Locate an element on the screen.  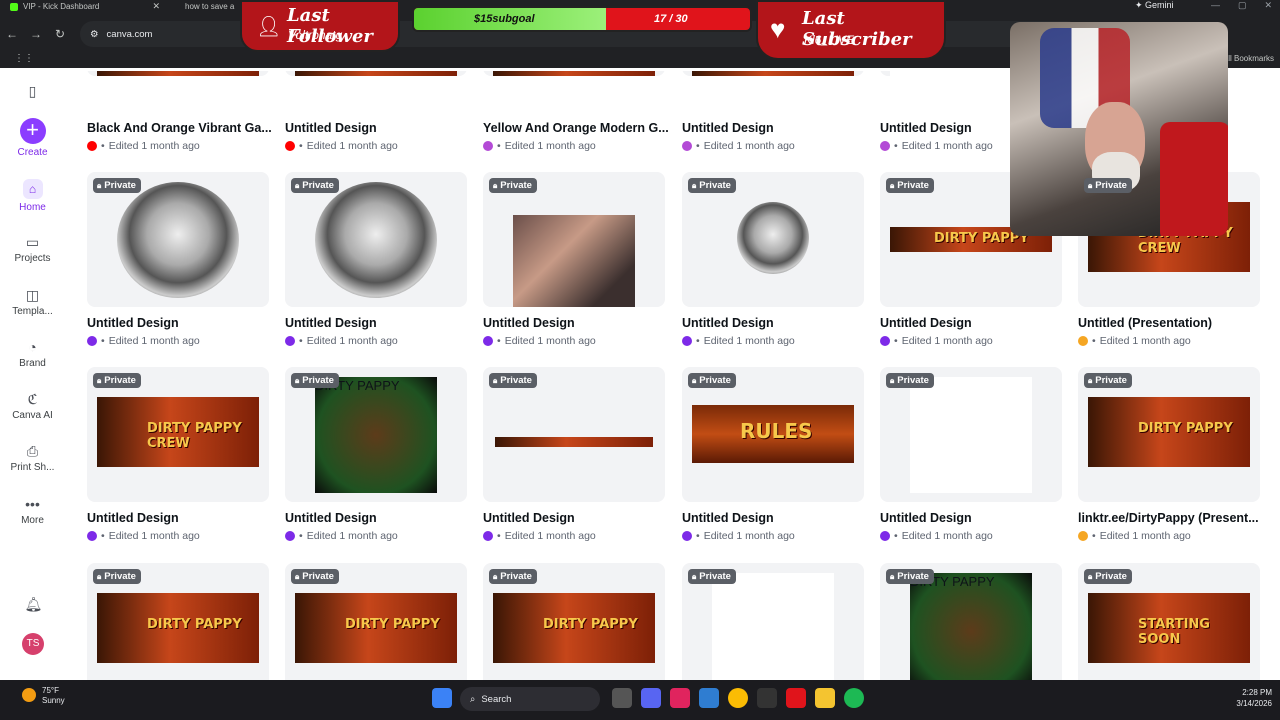
forward-icon: → is located at coordinates (36, 34).